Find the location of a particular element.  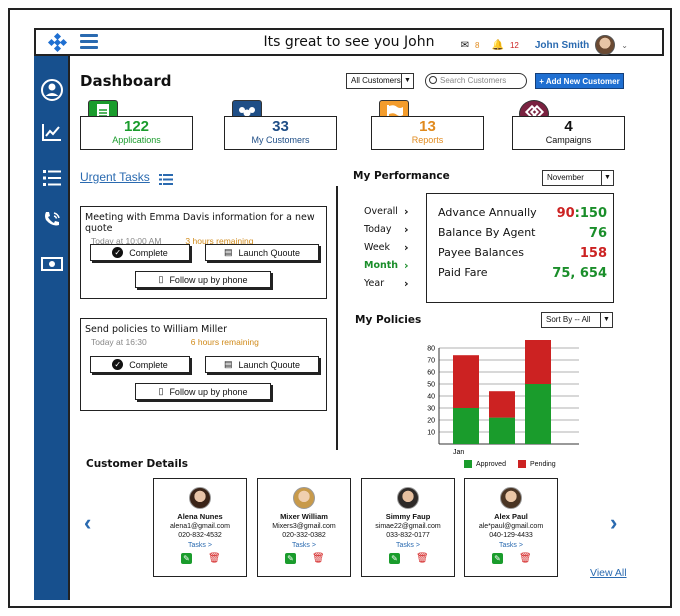

user-name: John Smith is located at coordinates (562, 45).